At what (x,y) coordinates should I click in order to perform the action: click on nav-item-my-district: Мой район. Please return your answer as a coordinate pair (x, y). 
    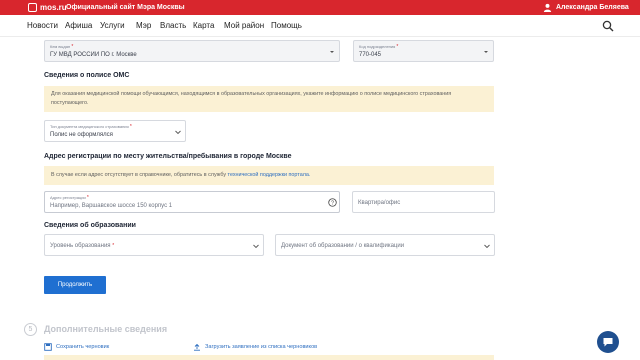
    Looking at the image, I should click on (244, 26).